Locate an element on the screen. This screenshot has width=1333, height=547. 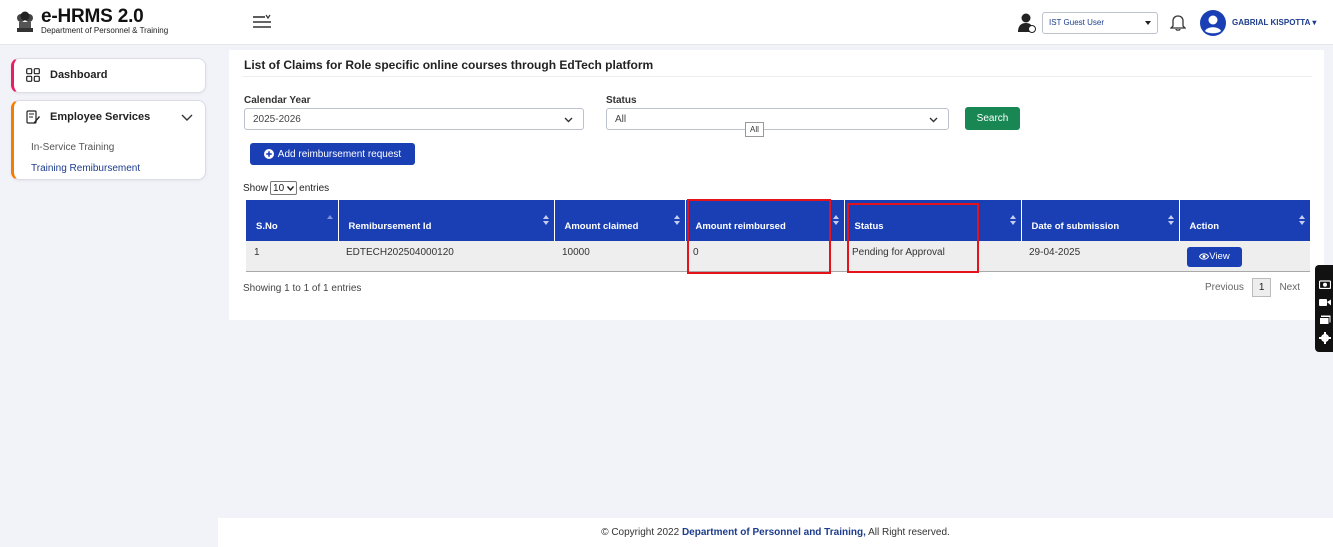
sidebar-item-employee-services: Employee Services is located at coordinates (88, 117).